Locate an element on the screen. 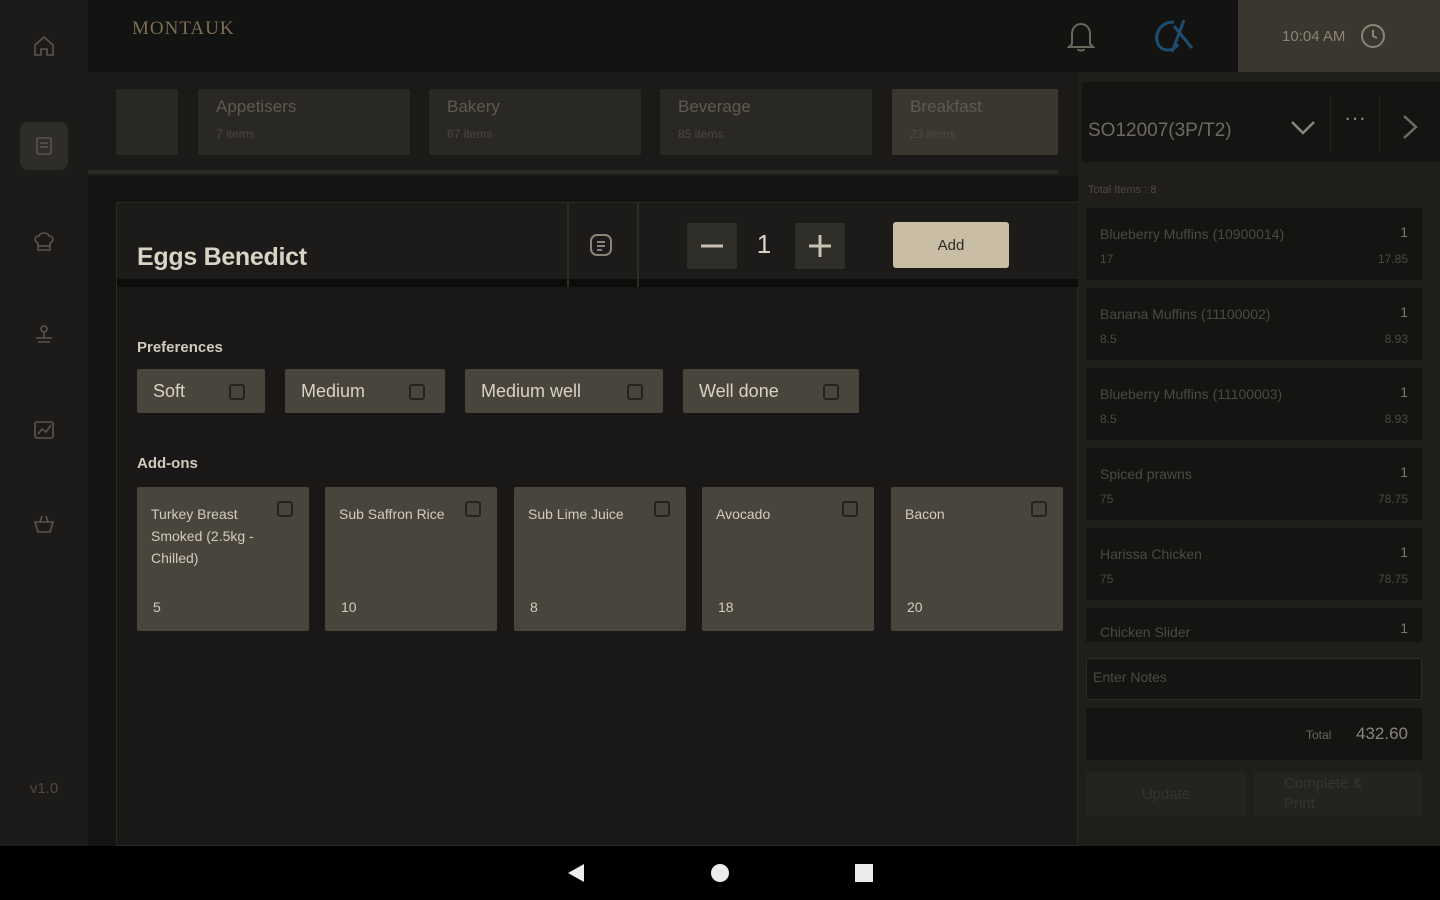  category-count: 85 items is located at coordinates (701, 134).